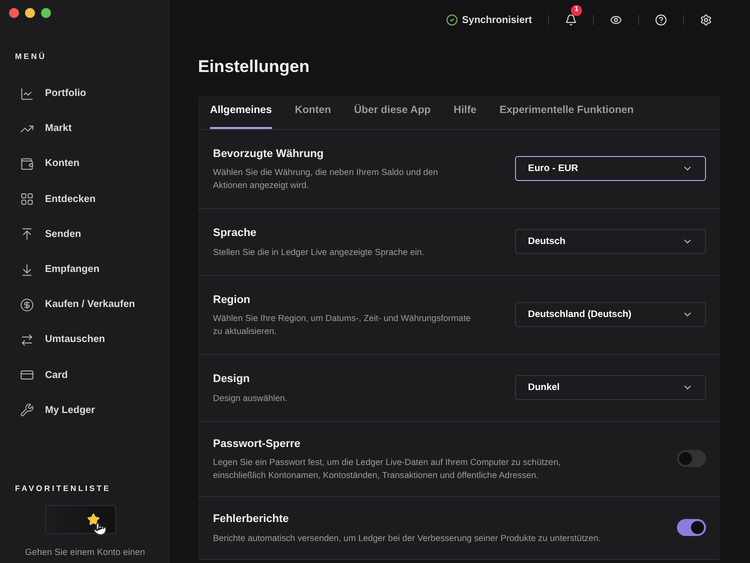 This screenshot has width=750, height=563. I want to click on tab: Hilfe, so click(465, 112).